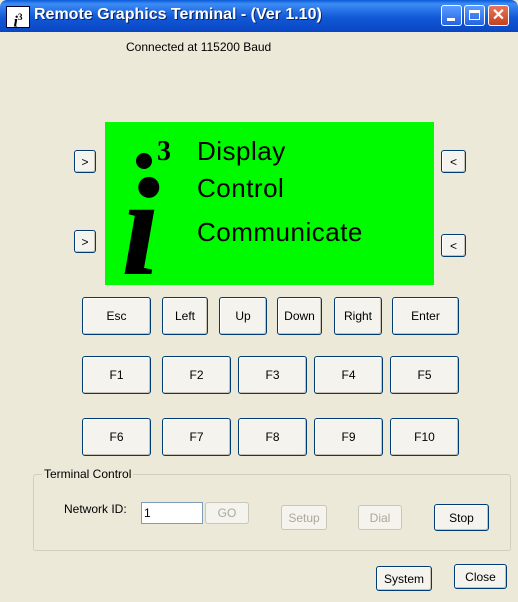  I want to click on maximize-icon, so click(474, 15).